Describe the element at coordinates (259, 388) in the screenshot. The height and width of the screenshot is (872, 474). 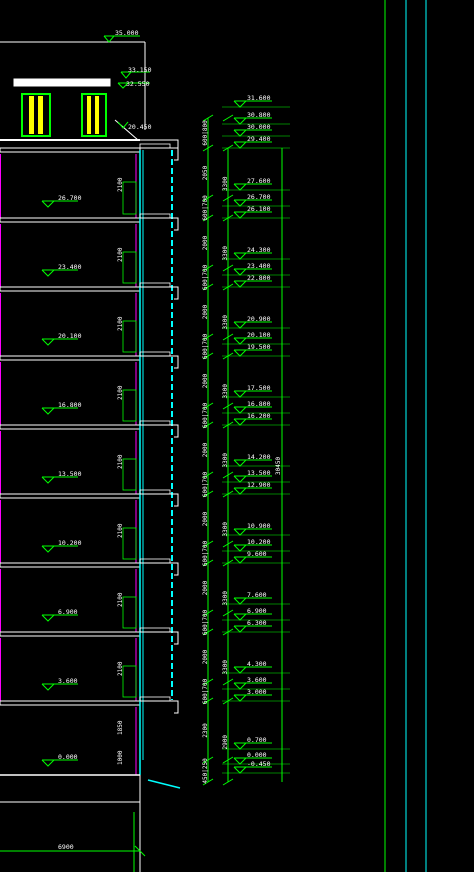
I see `elevation-label: 17.500` at that location.